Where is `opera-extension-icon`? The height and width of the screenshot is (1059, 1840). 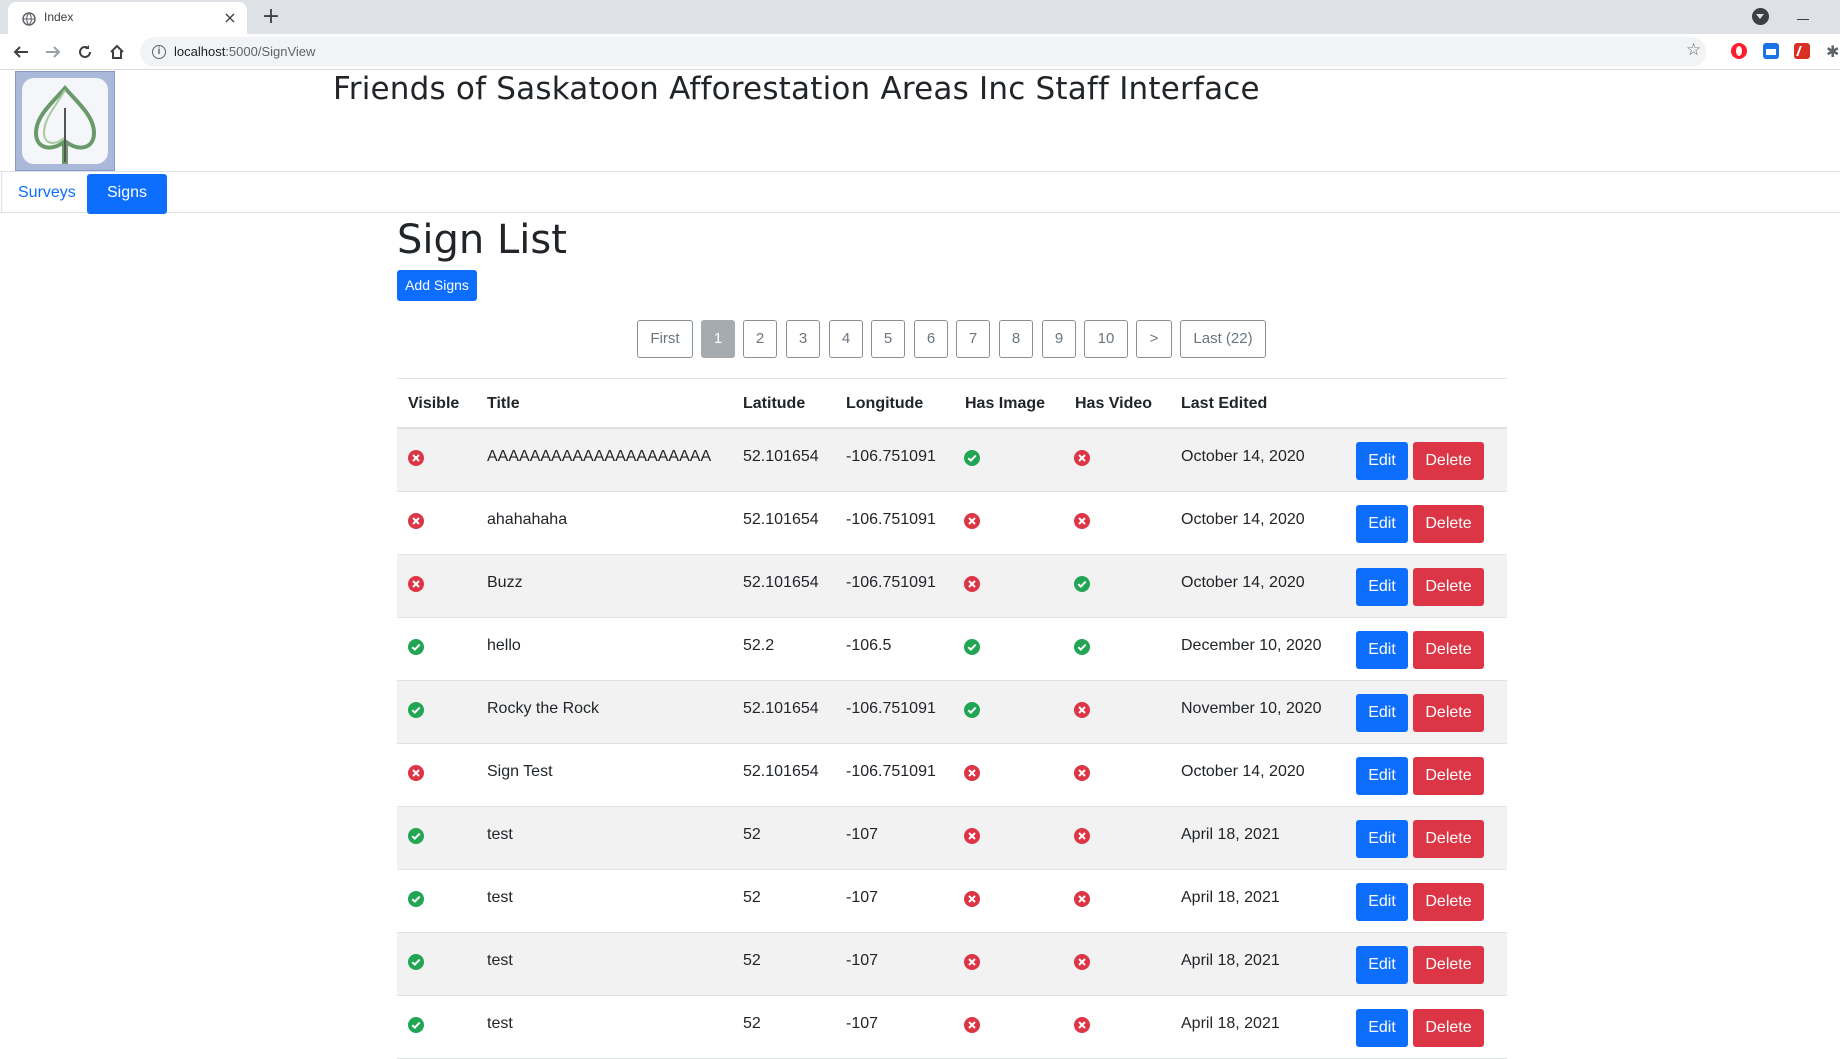 opera-extension-icon is located at coordinates (1739, 51).